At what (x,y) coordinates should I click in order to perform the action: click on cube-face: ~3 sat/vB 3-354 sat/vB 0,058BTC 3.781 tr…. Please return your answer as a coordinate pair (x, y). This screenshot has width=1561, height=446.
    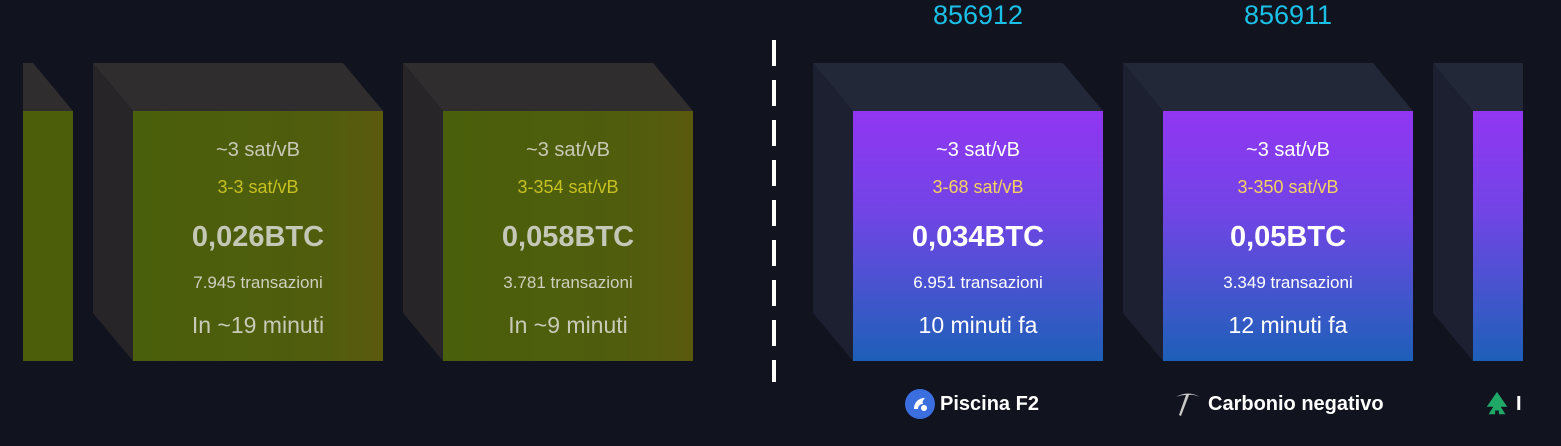
    Looking at the image, I should click on (568, 236).